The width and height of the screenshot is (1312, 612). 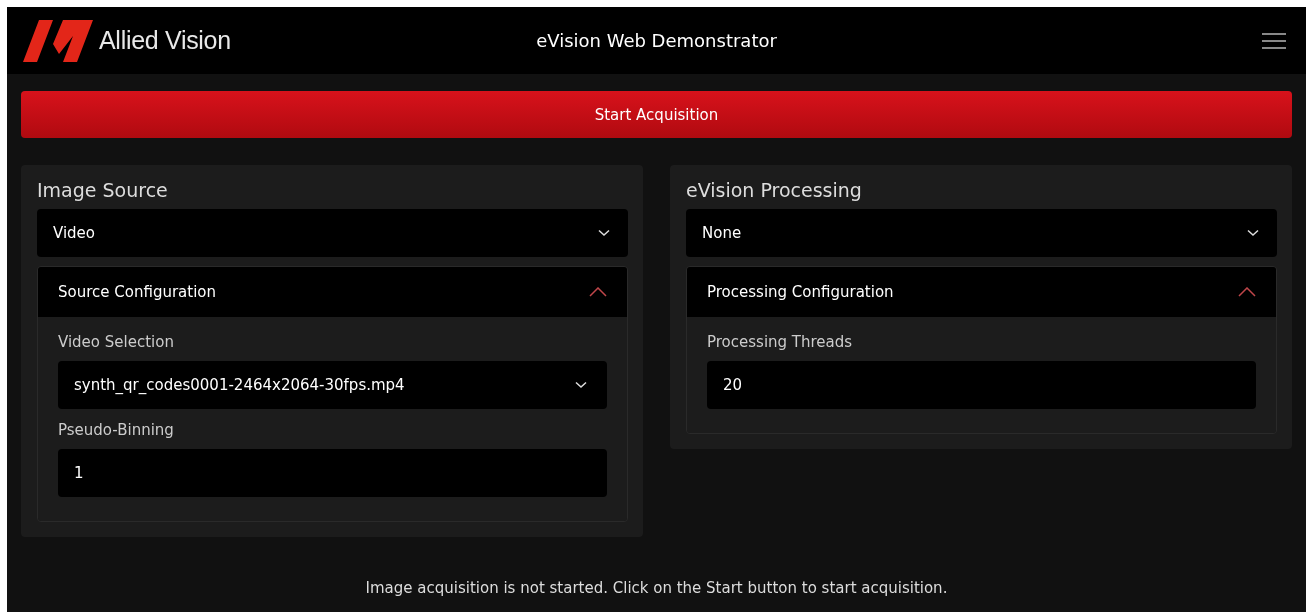 What do you see at coordinates (656, 40) in the screenshot?
I see `app-title: eVision Web Demonstrator` at bounding box center [656, 40].